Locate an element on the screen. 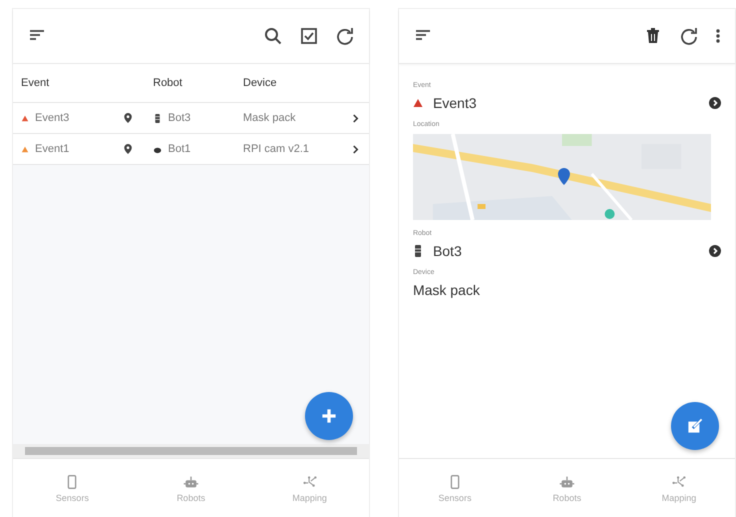  table-row: Event1 Bot1 RPI cam v2.1 is located at coordinates (191, 149).